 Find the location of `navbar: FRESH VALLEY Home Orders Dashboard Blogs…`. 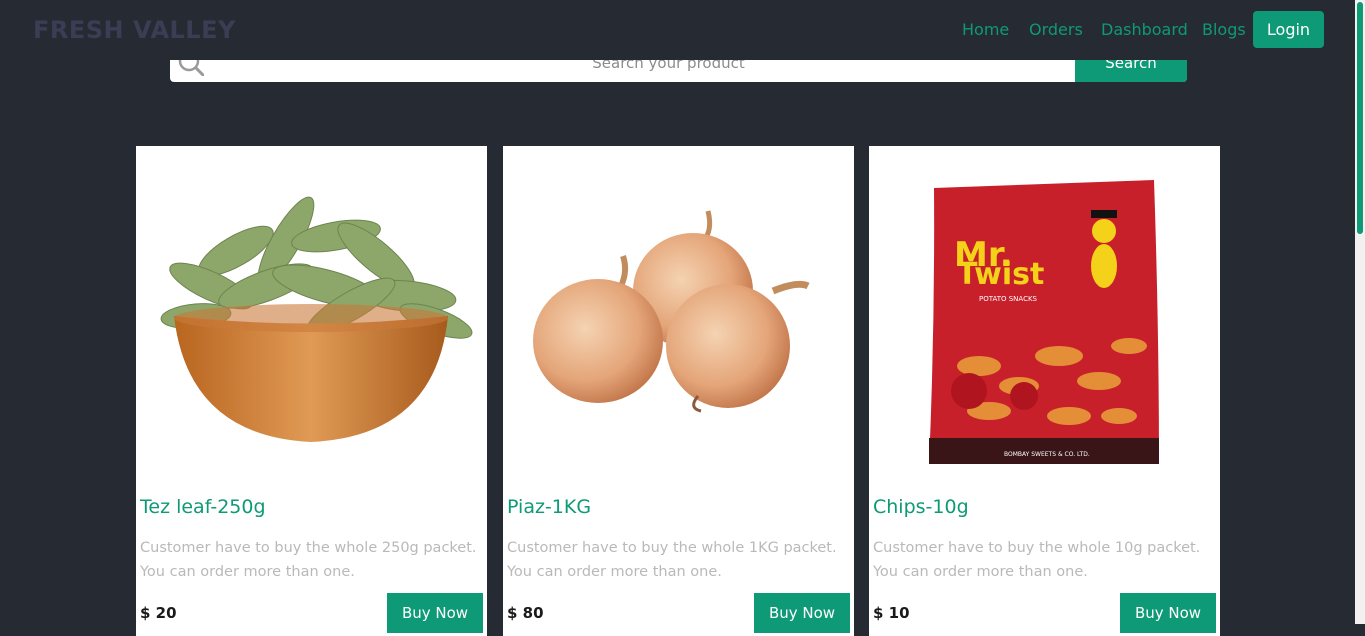

navbar: FRESH VALLEY Home Orders Dashboard Blogs… is located at coordinates (677, 30).